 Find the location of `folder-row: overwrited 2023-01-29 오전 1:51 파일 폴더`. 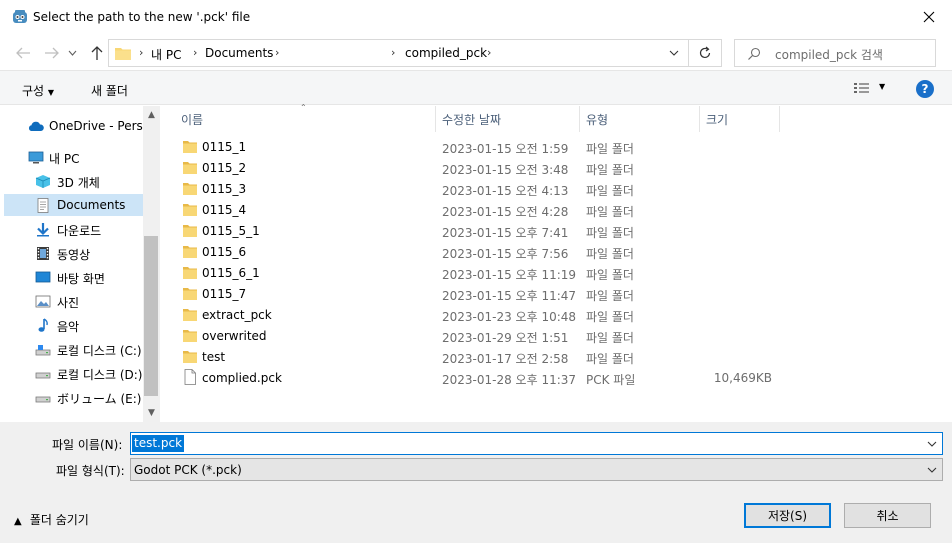

folder-row: overwrited 2023-01-29 오전 1:51 파일 폴더 is located at coordinates (478, 336).